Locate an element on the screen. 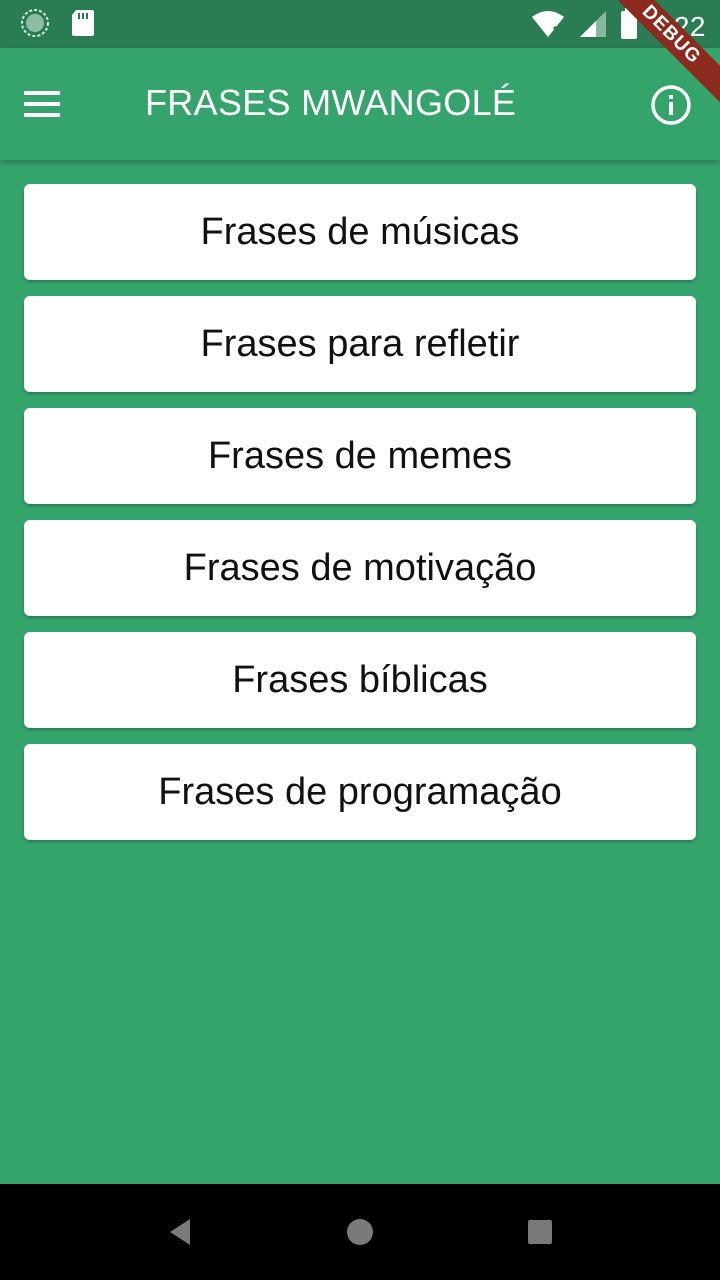  recents-icon is located at coordinates (540, 1232).